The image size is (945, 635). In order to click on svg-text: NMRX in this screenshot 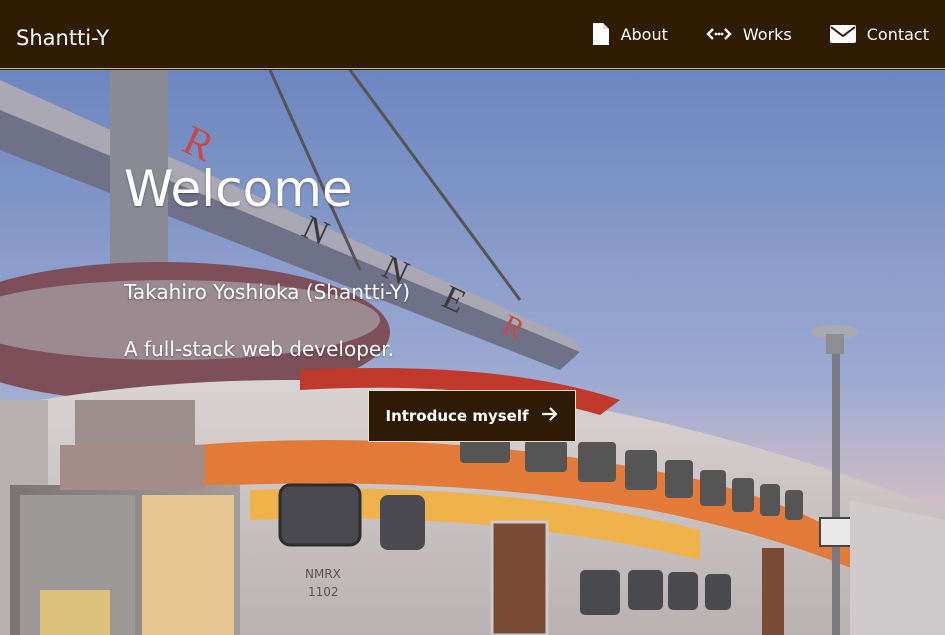, I will do `click(323, 574)`.